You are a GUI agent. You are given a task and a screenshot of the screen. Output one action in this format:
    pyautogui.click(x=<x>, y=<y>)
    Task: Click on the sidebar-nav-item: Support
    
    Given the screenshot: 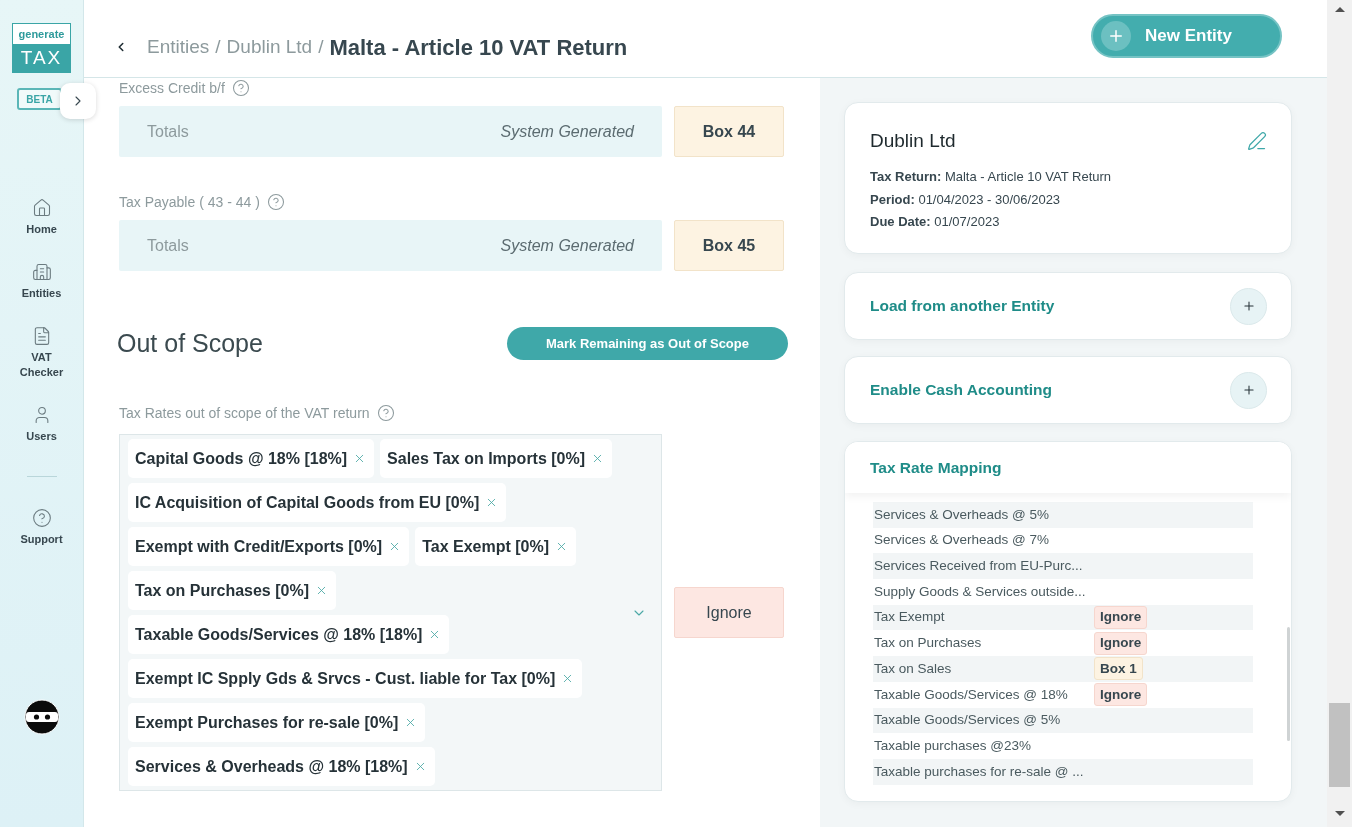 What is the action you would take?
    pyautogui.click(x=41, y=527)
    